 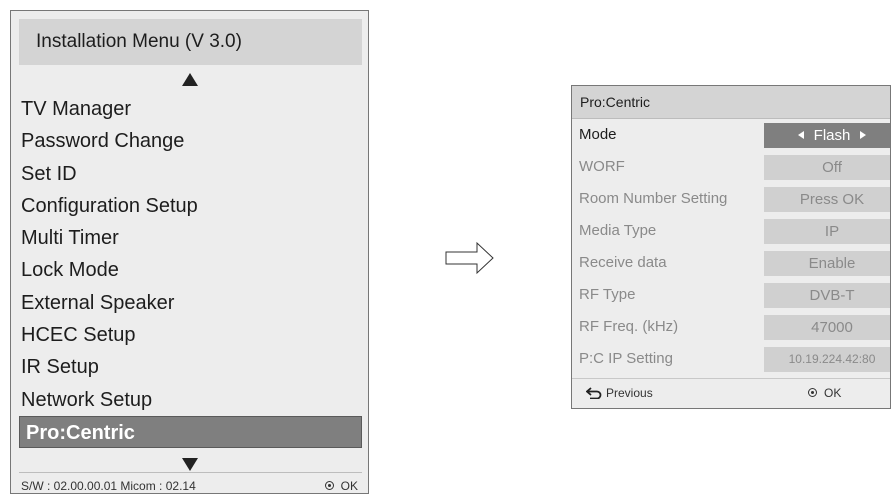 What do you see at coordinates (618, 230) in the screenshot?
I see `setting-label: Media Type` at bounding box center [618, 230].